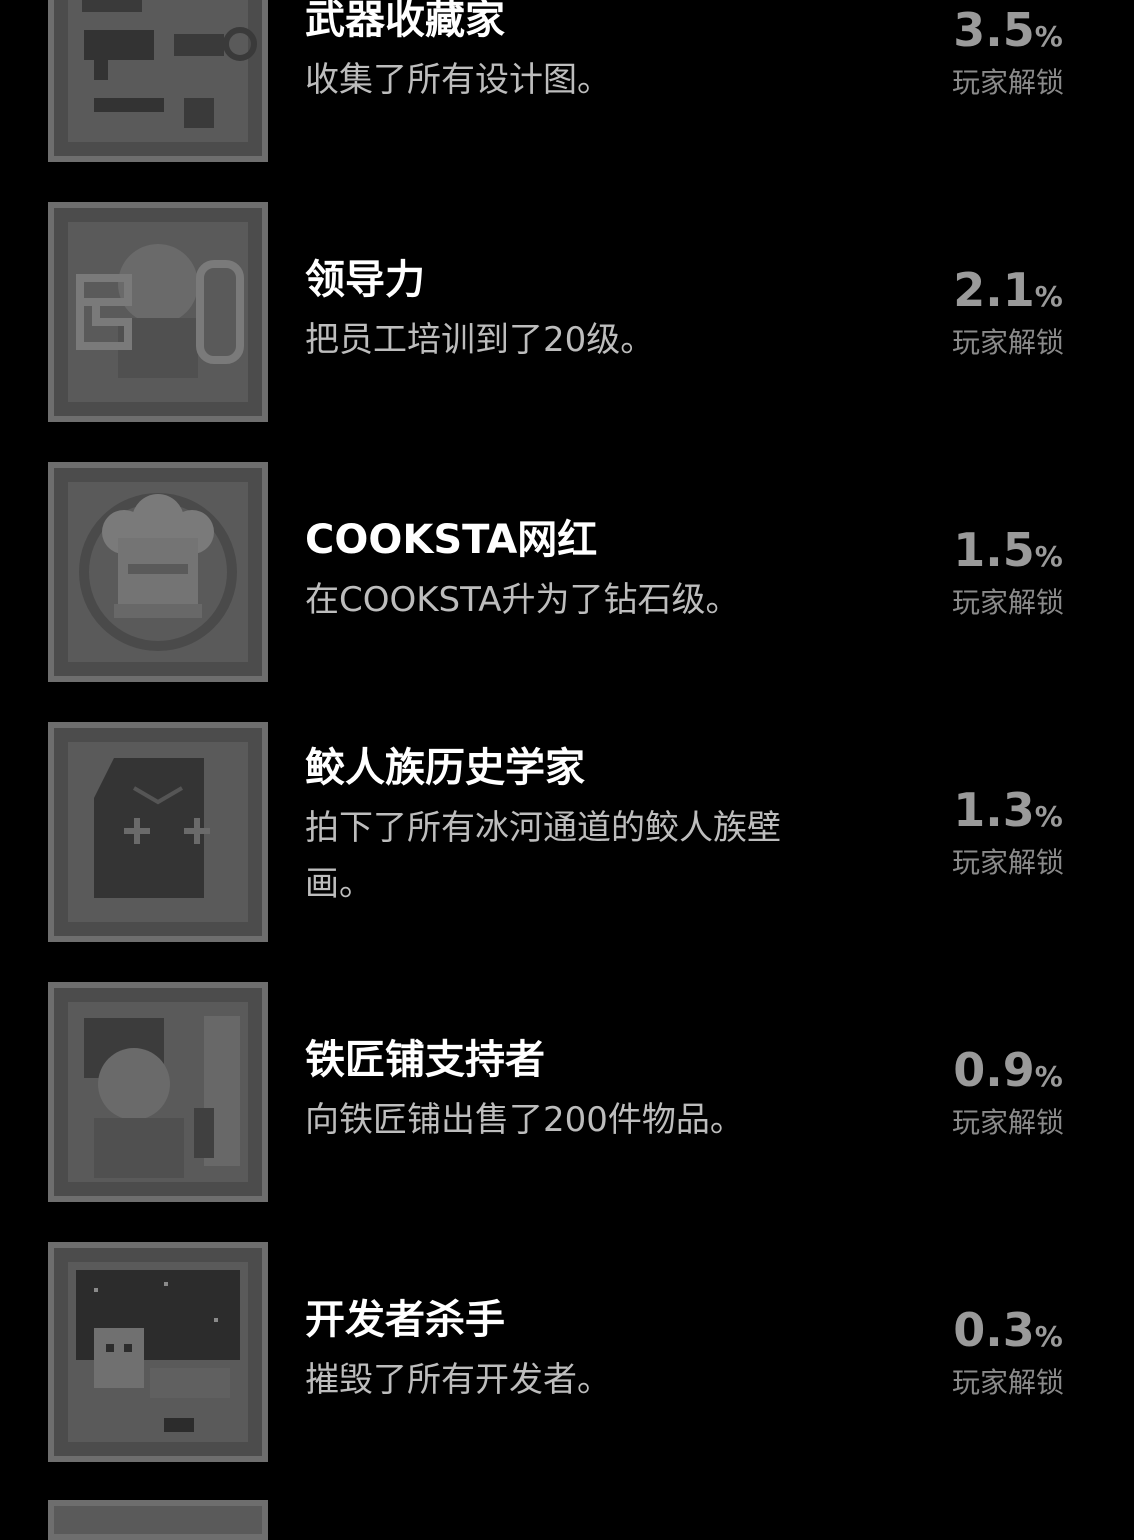  I want to click on unlock-percent-value: 2.1, so click(994, 290).